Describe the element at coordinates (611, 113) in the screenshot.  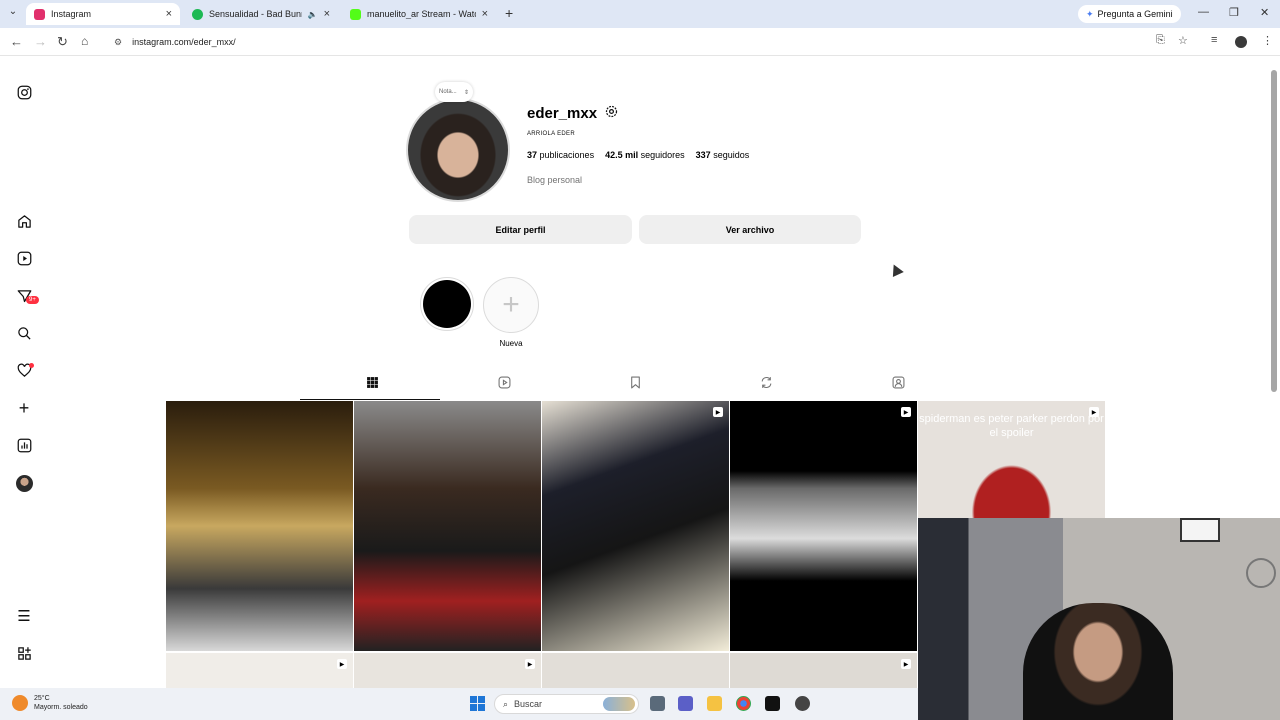
I see `settings-gear-icon` at that location.